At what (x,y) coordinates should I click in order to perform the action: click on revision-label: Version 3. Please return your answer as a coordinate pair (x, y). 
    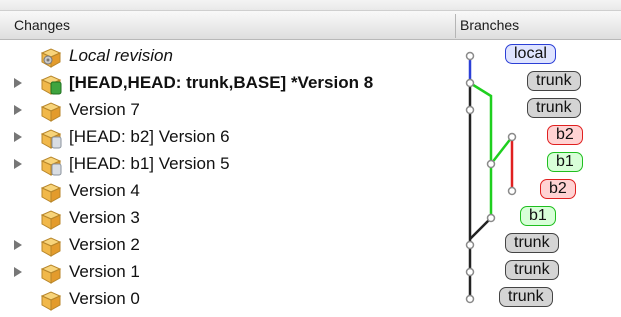
    Looking at the image, I should click on (104, 217).